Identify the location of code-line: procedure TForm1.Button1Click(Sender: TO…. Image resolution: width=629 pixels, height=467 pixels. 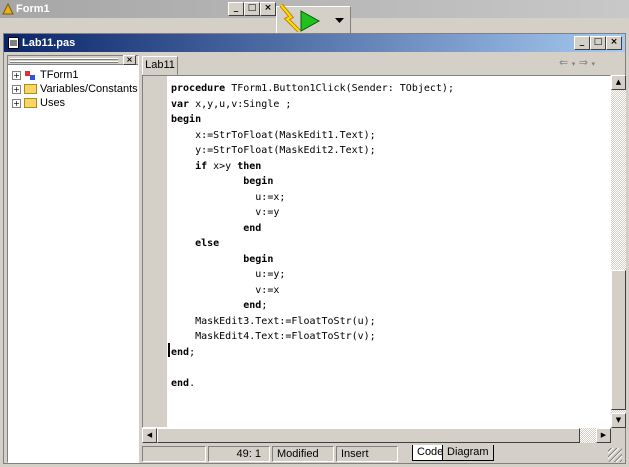
(312, 89).